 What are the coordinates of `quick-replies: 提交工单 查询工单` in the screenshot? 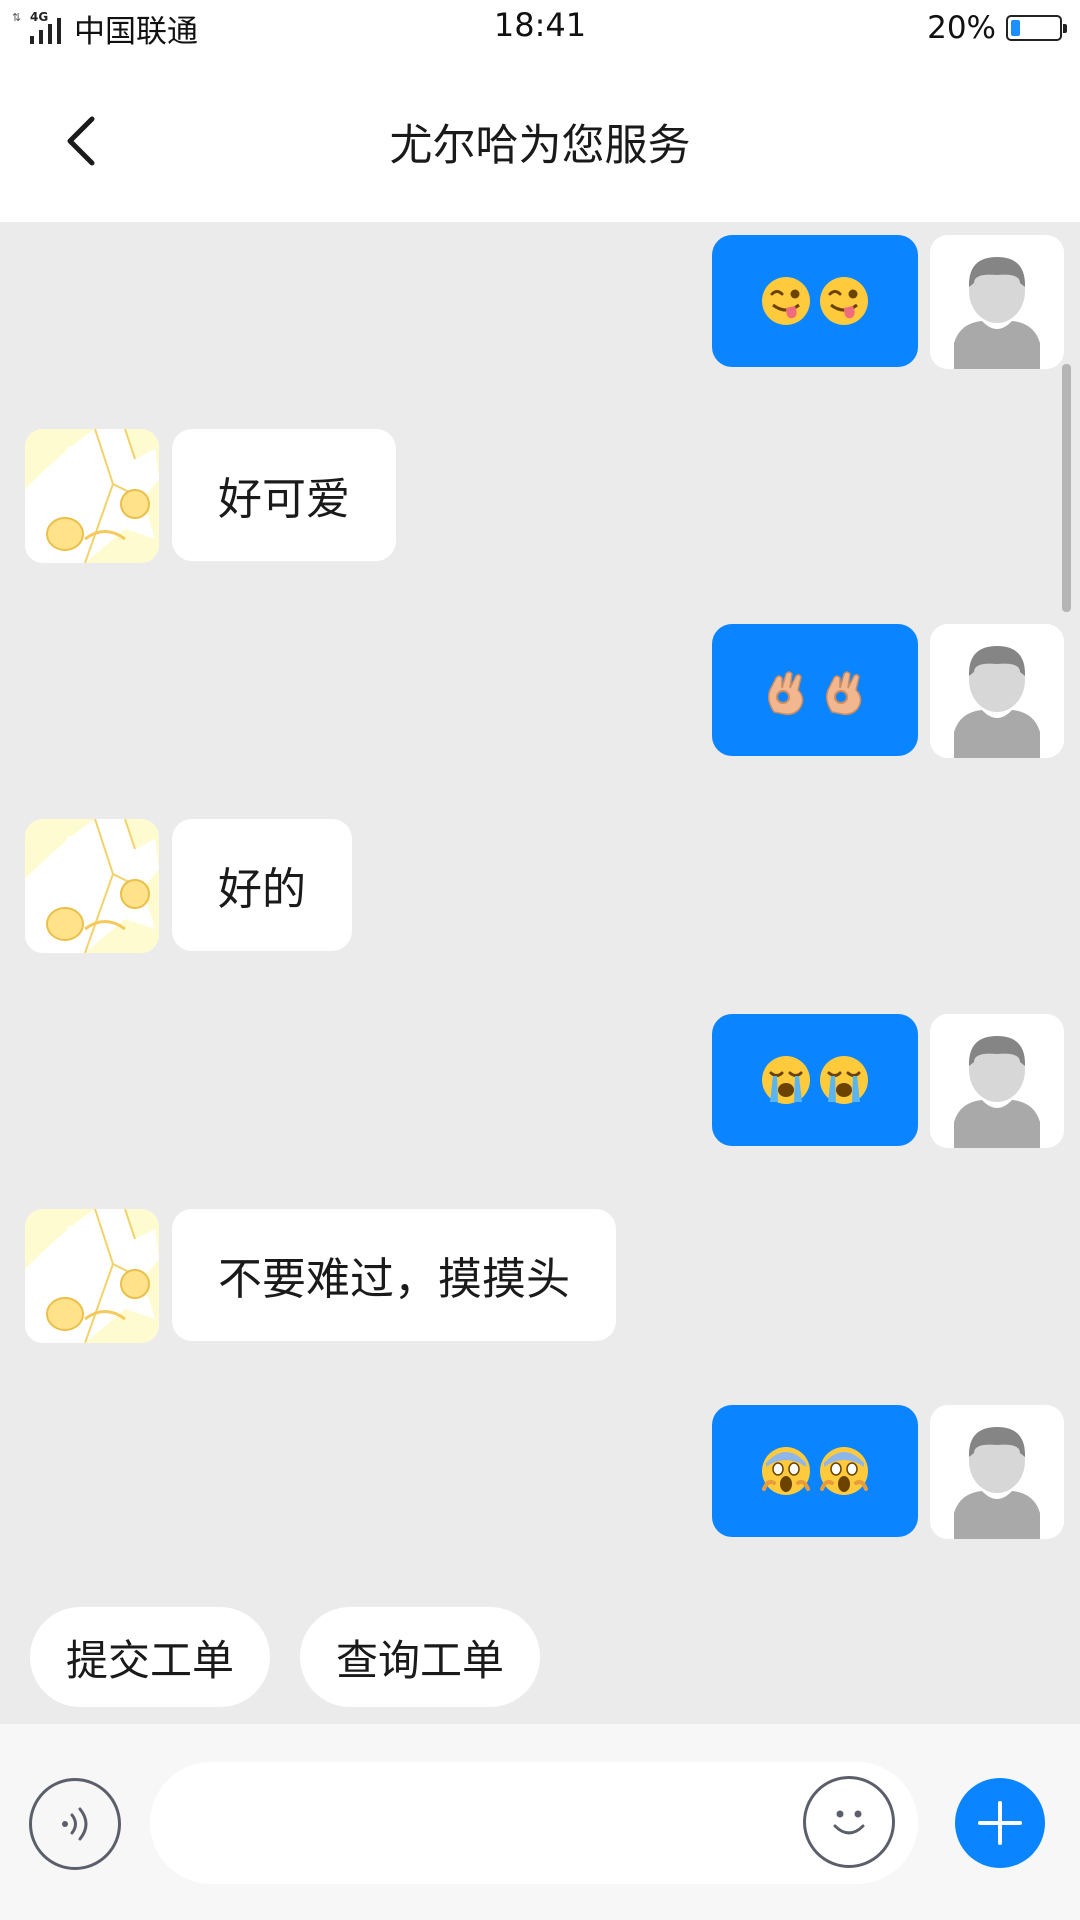 It's located at (285, 1657).